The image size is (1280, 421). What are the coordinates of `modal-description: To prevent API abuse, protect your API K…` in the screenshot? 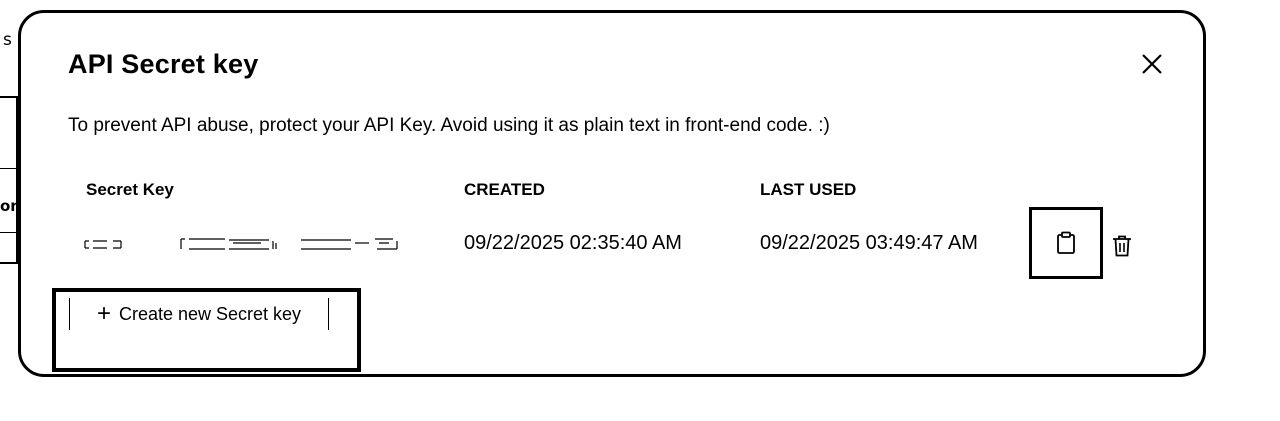 It's located at (449, 125).